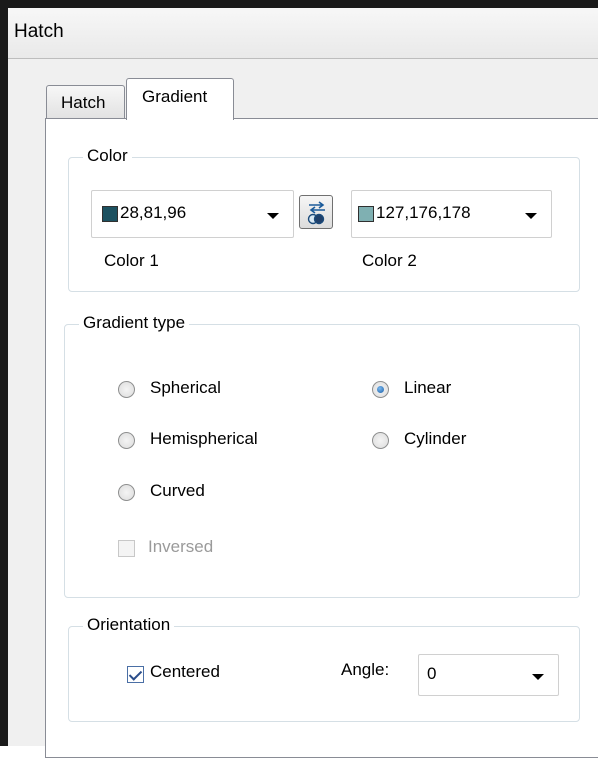 The height and width of the screenshot is (758, 598). I want to click on color1-caption: Color 1, so click(131, 260).